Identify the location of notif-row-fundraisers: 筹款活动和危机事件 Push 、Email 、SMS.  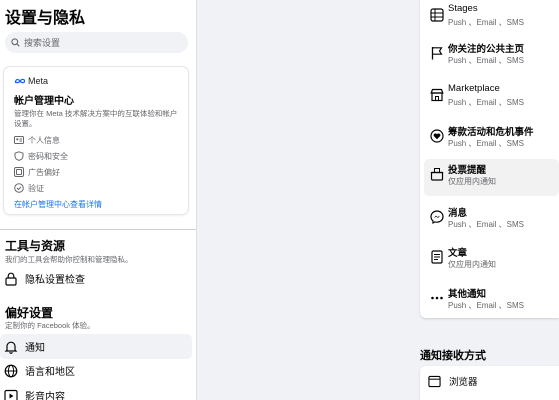
(491, 139).